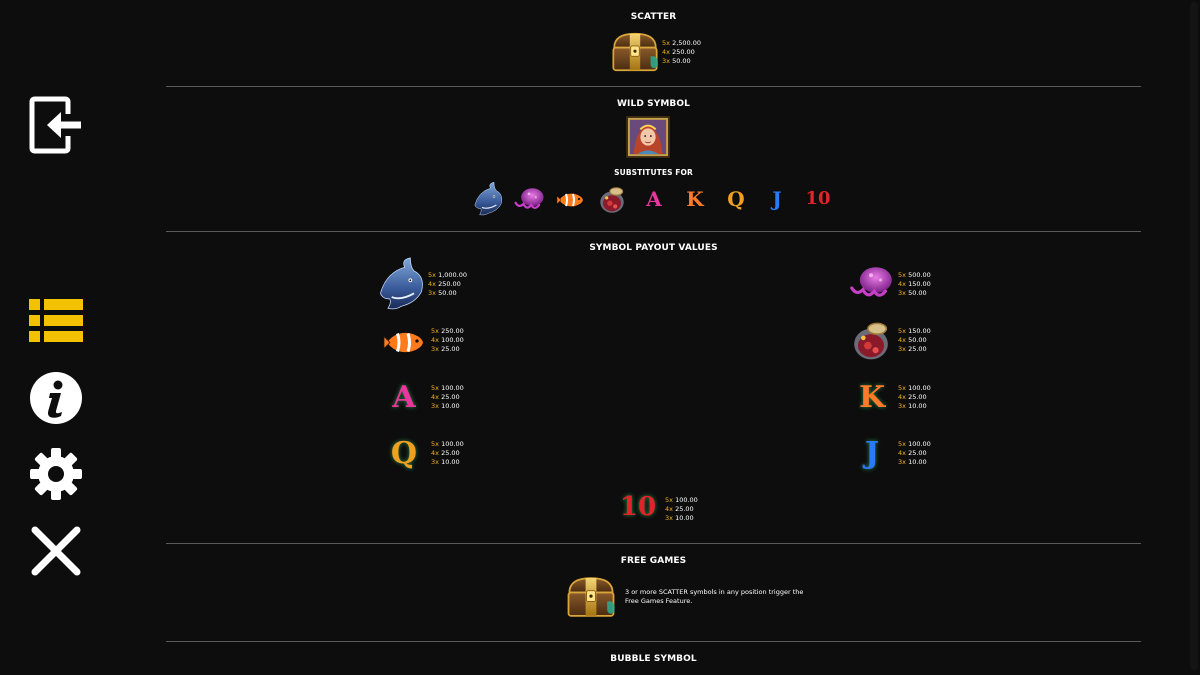  I want to click on sidebar, so click(56, 337).